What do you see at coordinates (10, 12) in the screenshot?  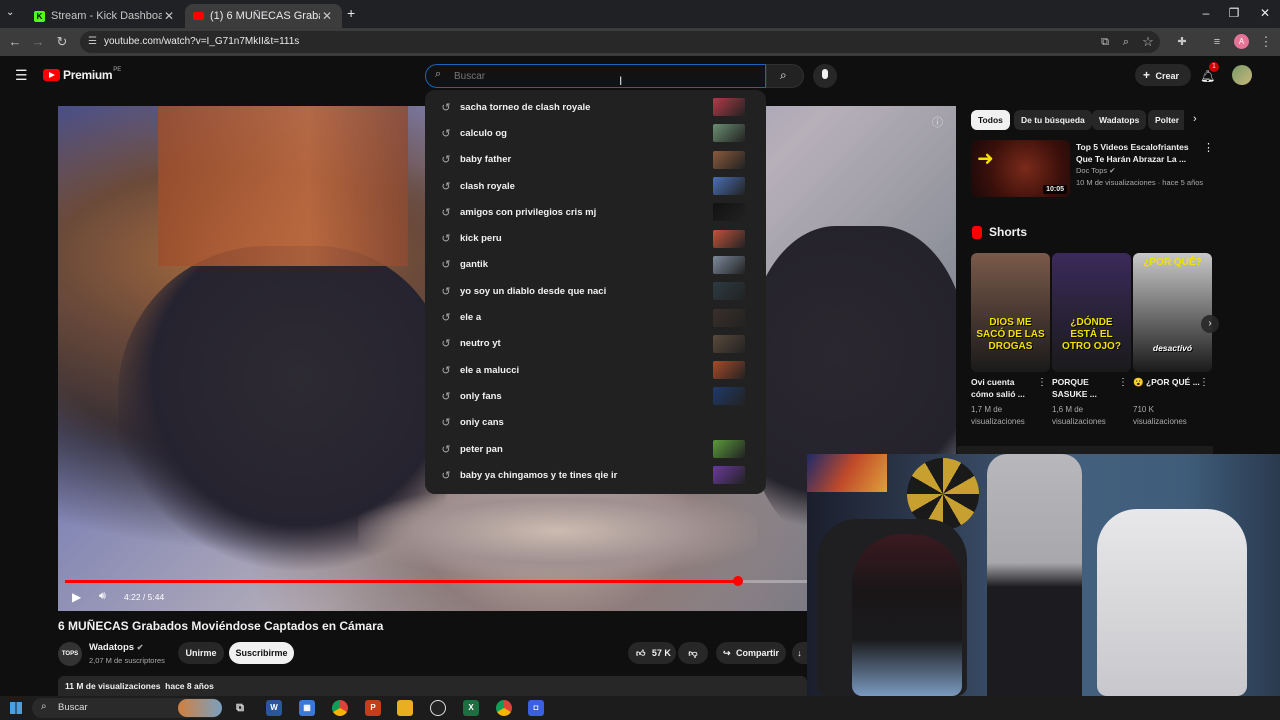 I see `tab-search-icon: ⌄` at bounding box center [10, 12].